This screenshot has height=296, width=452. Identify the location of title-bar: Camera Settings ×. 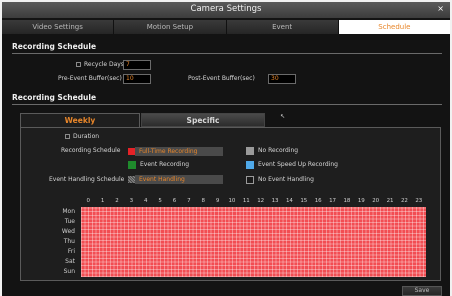
(226, 10).